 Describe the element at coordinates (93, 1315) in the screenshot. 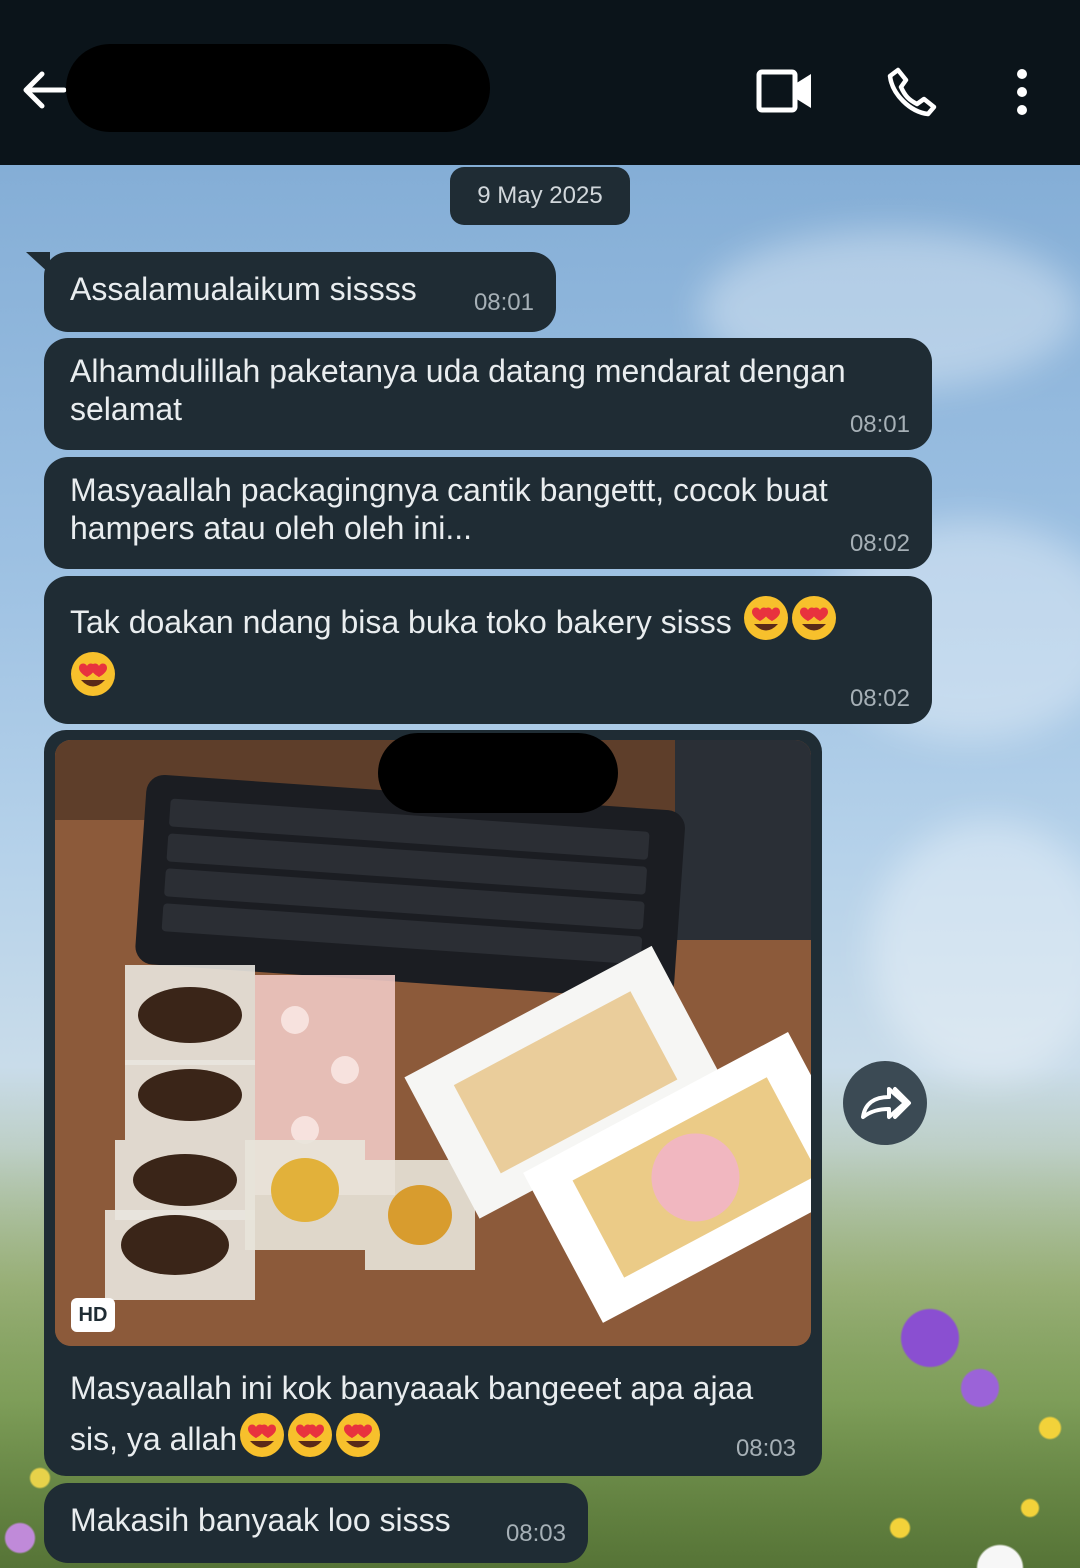

I see `hd-badge: HD` at that location.